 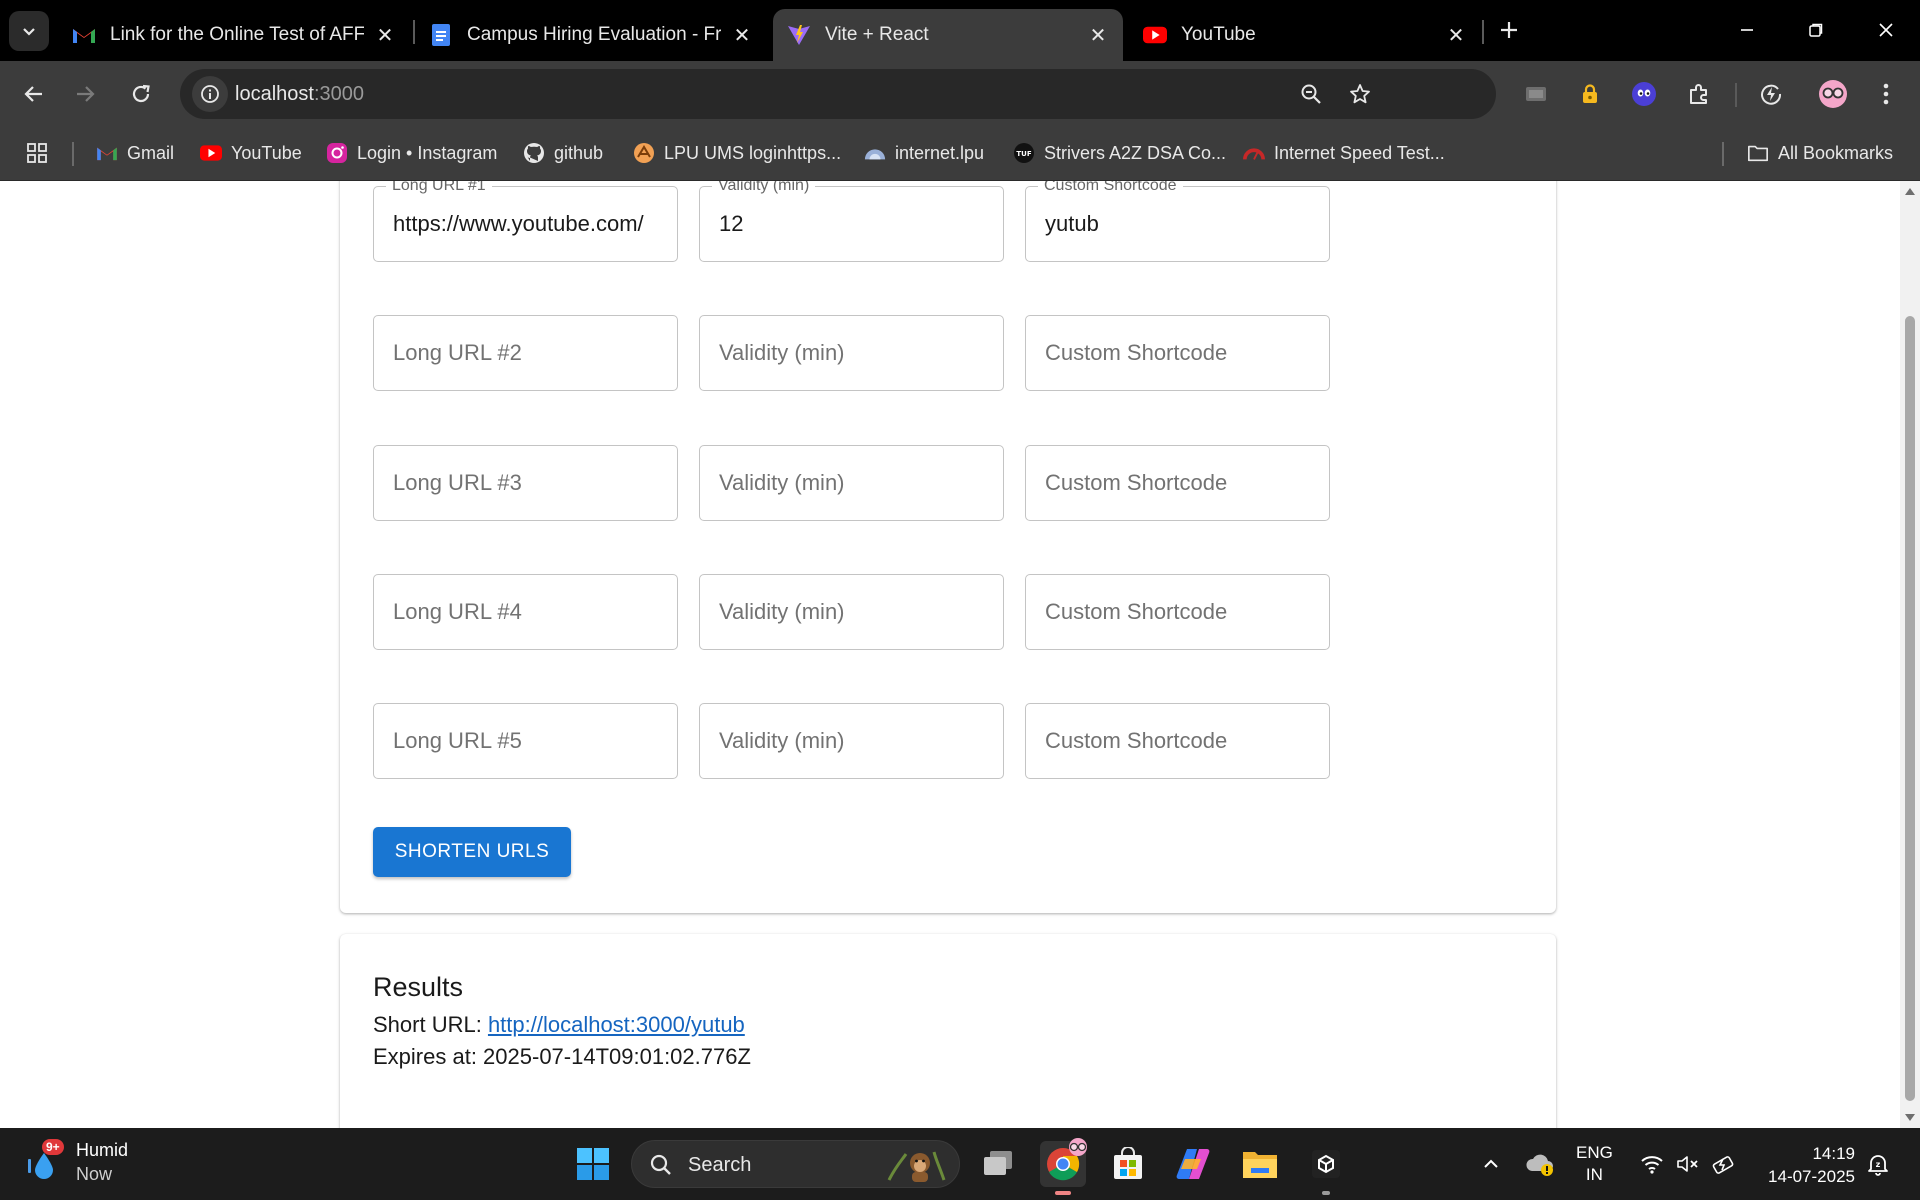 What do you see at coordinates (411, 153) in the screenshot?
I see `bookmark-instagram: Login • Instagram` at bounding box center [411, 153].